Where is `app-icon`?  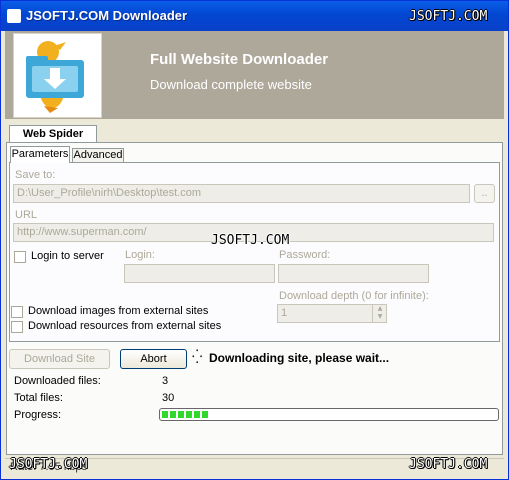 app-icon is located at coordinates (14, 16).